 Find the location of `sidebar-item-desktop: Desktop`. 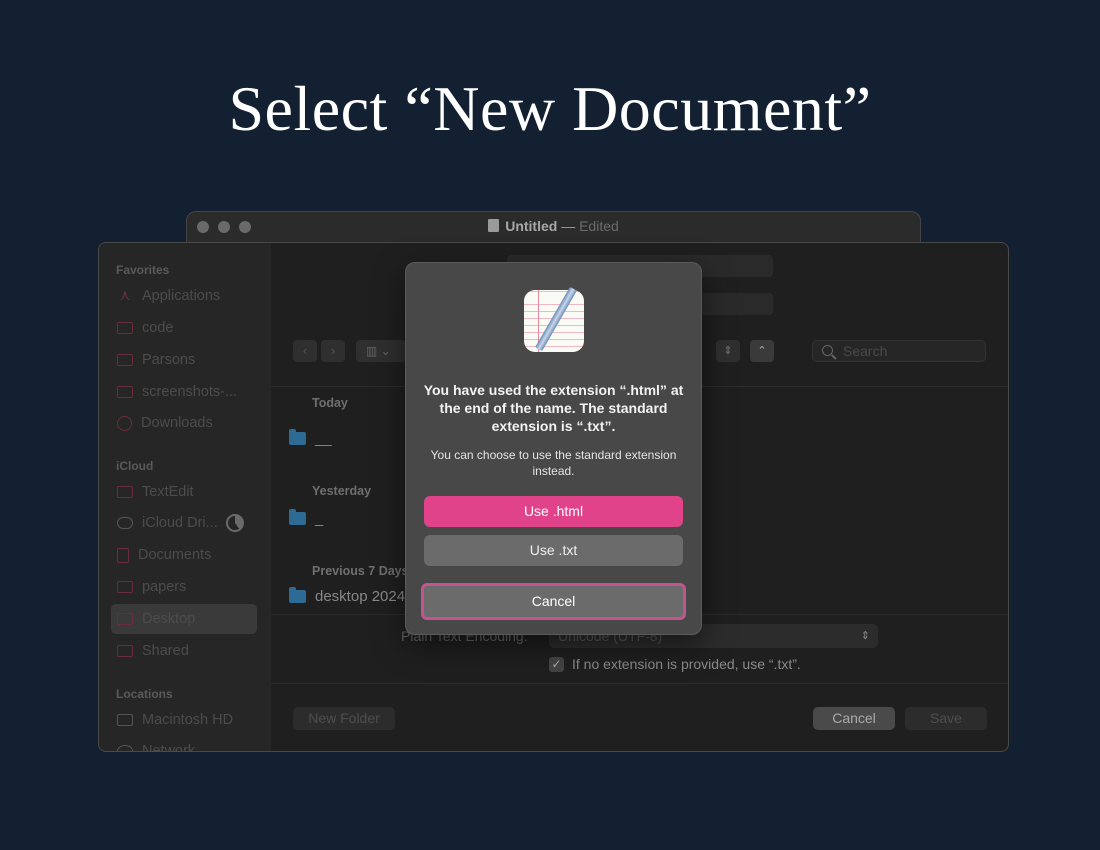

sidebar-item-desktop: Desktop is located at coordinates (184, 619).